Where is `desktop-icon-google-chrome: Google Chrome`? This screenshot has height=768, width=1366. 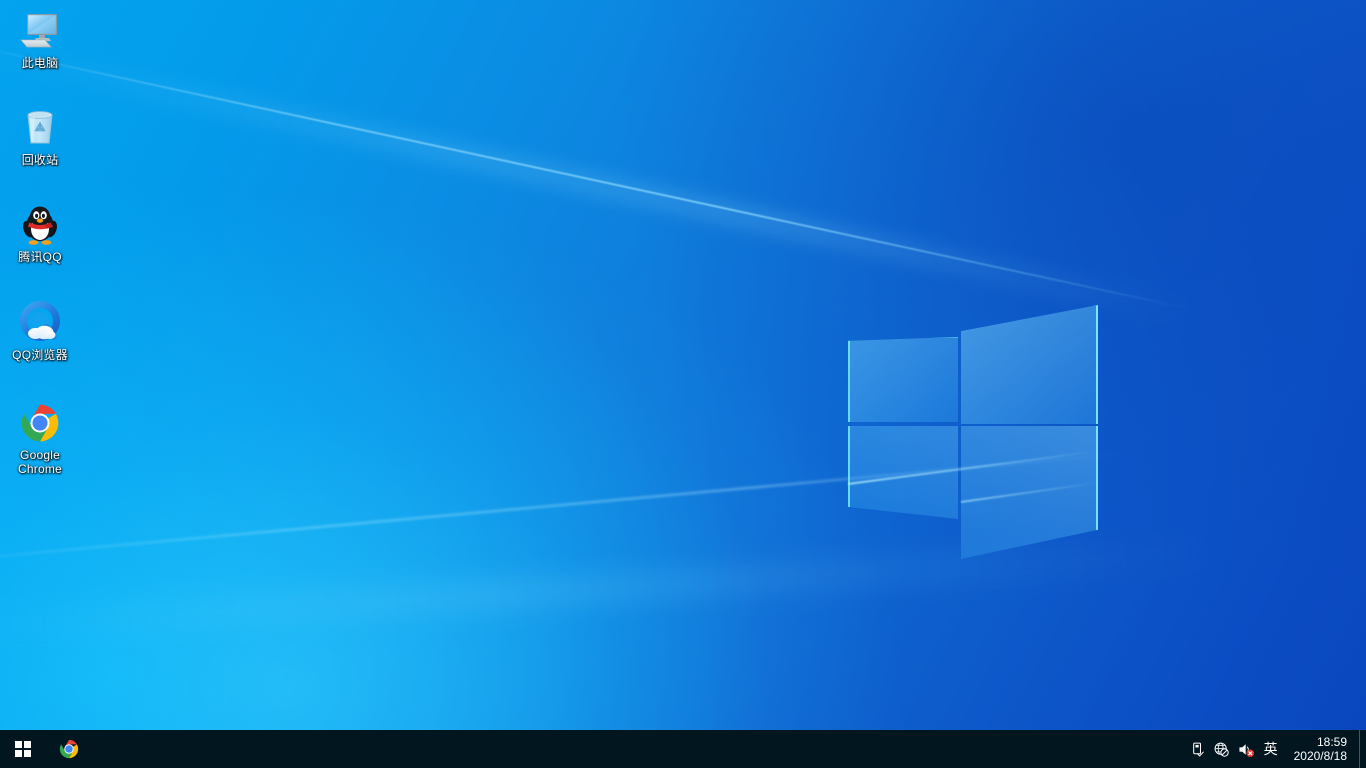 desktop-icon-google-chrome: Google Chrome is located at coordinates (40, 438).